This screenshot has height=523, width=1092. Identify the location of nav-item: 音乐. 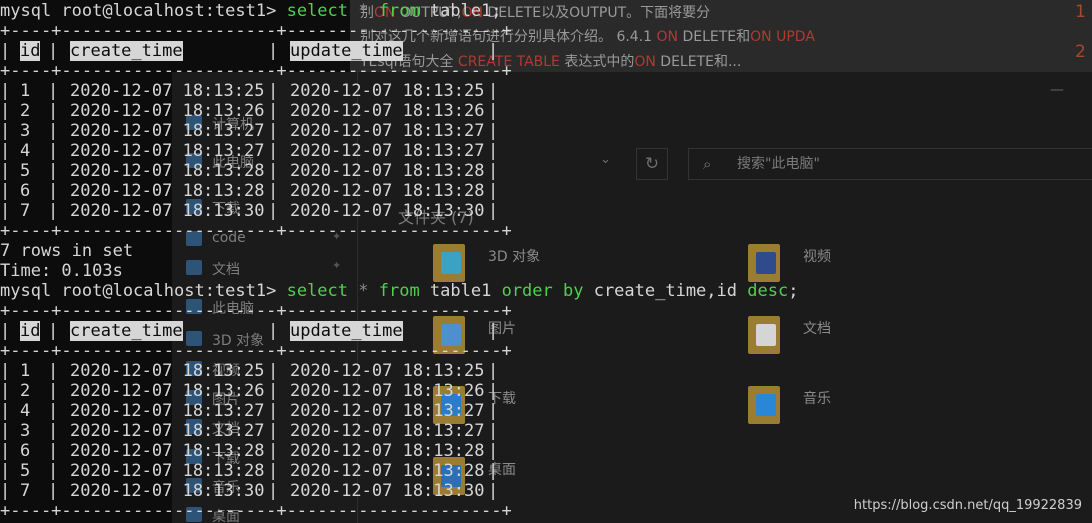
(213, 487).